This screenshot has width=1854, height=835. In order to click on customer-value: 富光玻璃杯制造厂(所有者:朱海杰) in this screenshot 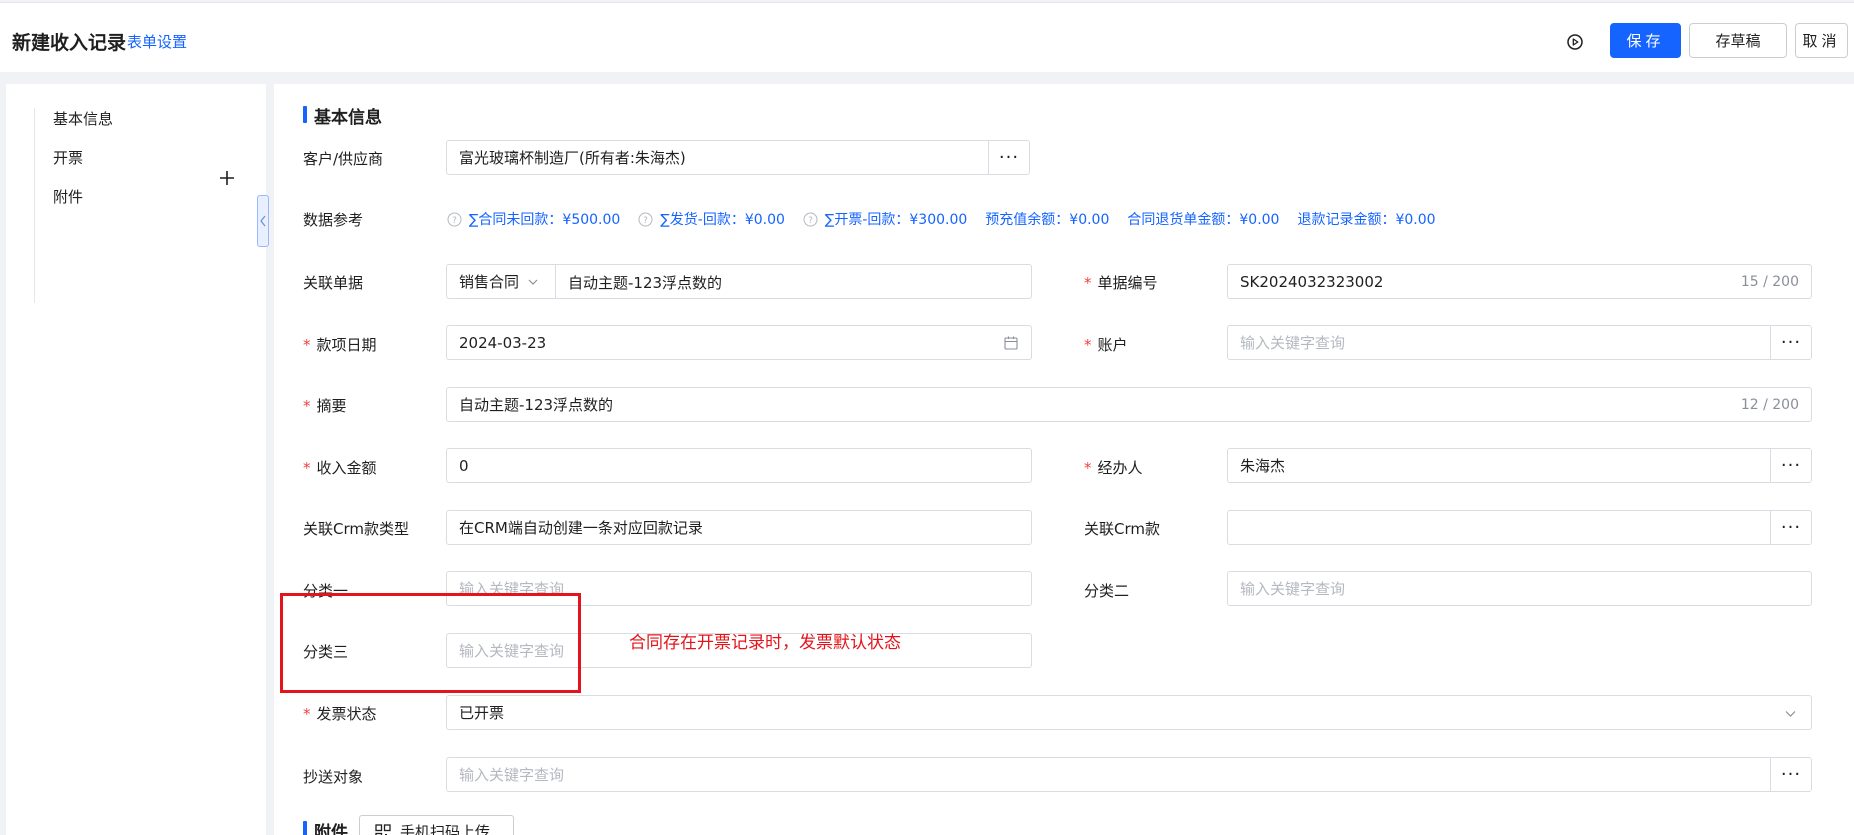, I will do `click(572, 158)`.